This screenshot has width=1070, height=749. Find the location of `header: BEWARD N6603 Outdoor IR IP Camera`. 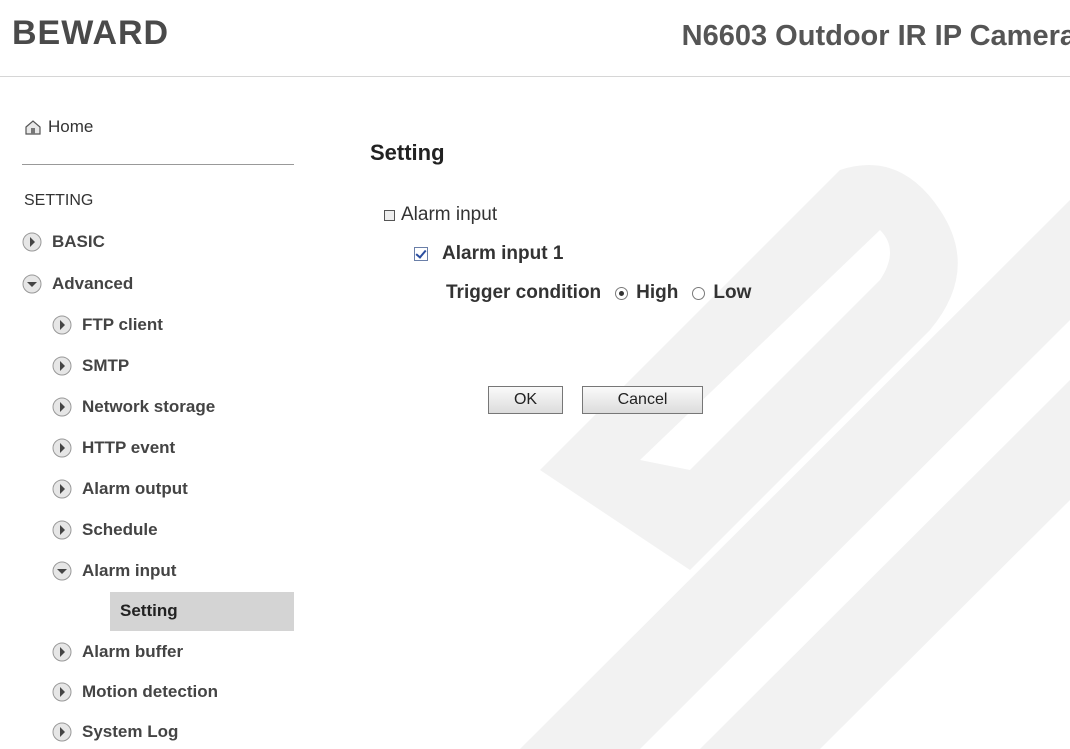

header: BEWARD N6603 Outdoor IR IP Camera is located at coordinates (535, 38).